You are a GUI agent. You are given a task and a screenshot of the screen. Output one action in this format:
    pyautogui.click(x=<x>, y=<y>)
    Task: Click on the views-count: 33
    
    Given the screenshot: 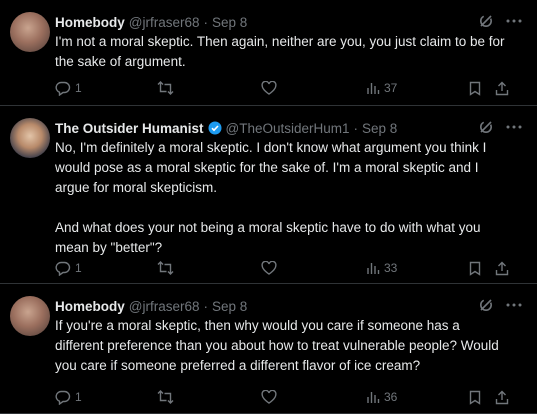 What is the action you would take?
    pyautogui.click(x=391, y=268)
    